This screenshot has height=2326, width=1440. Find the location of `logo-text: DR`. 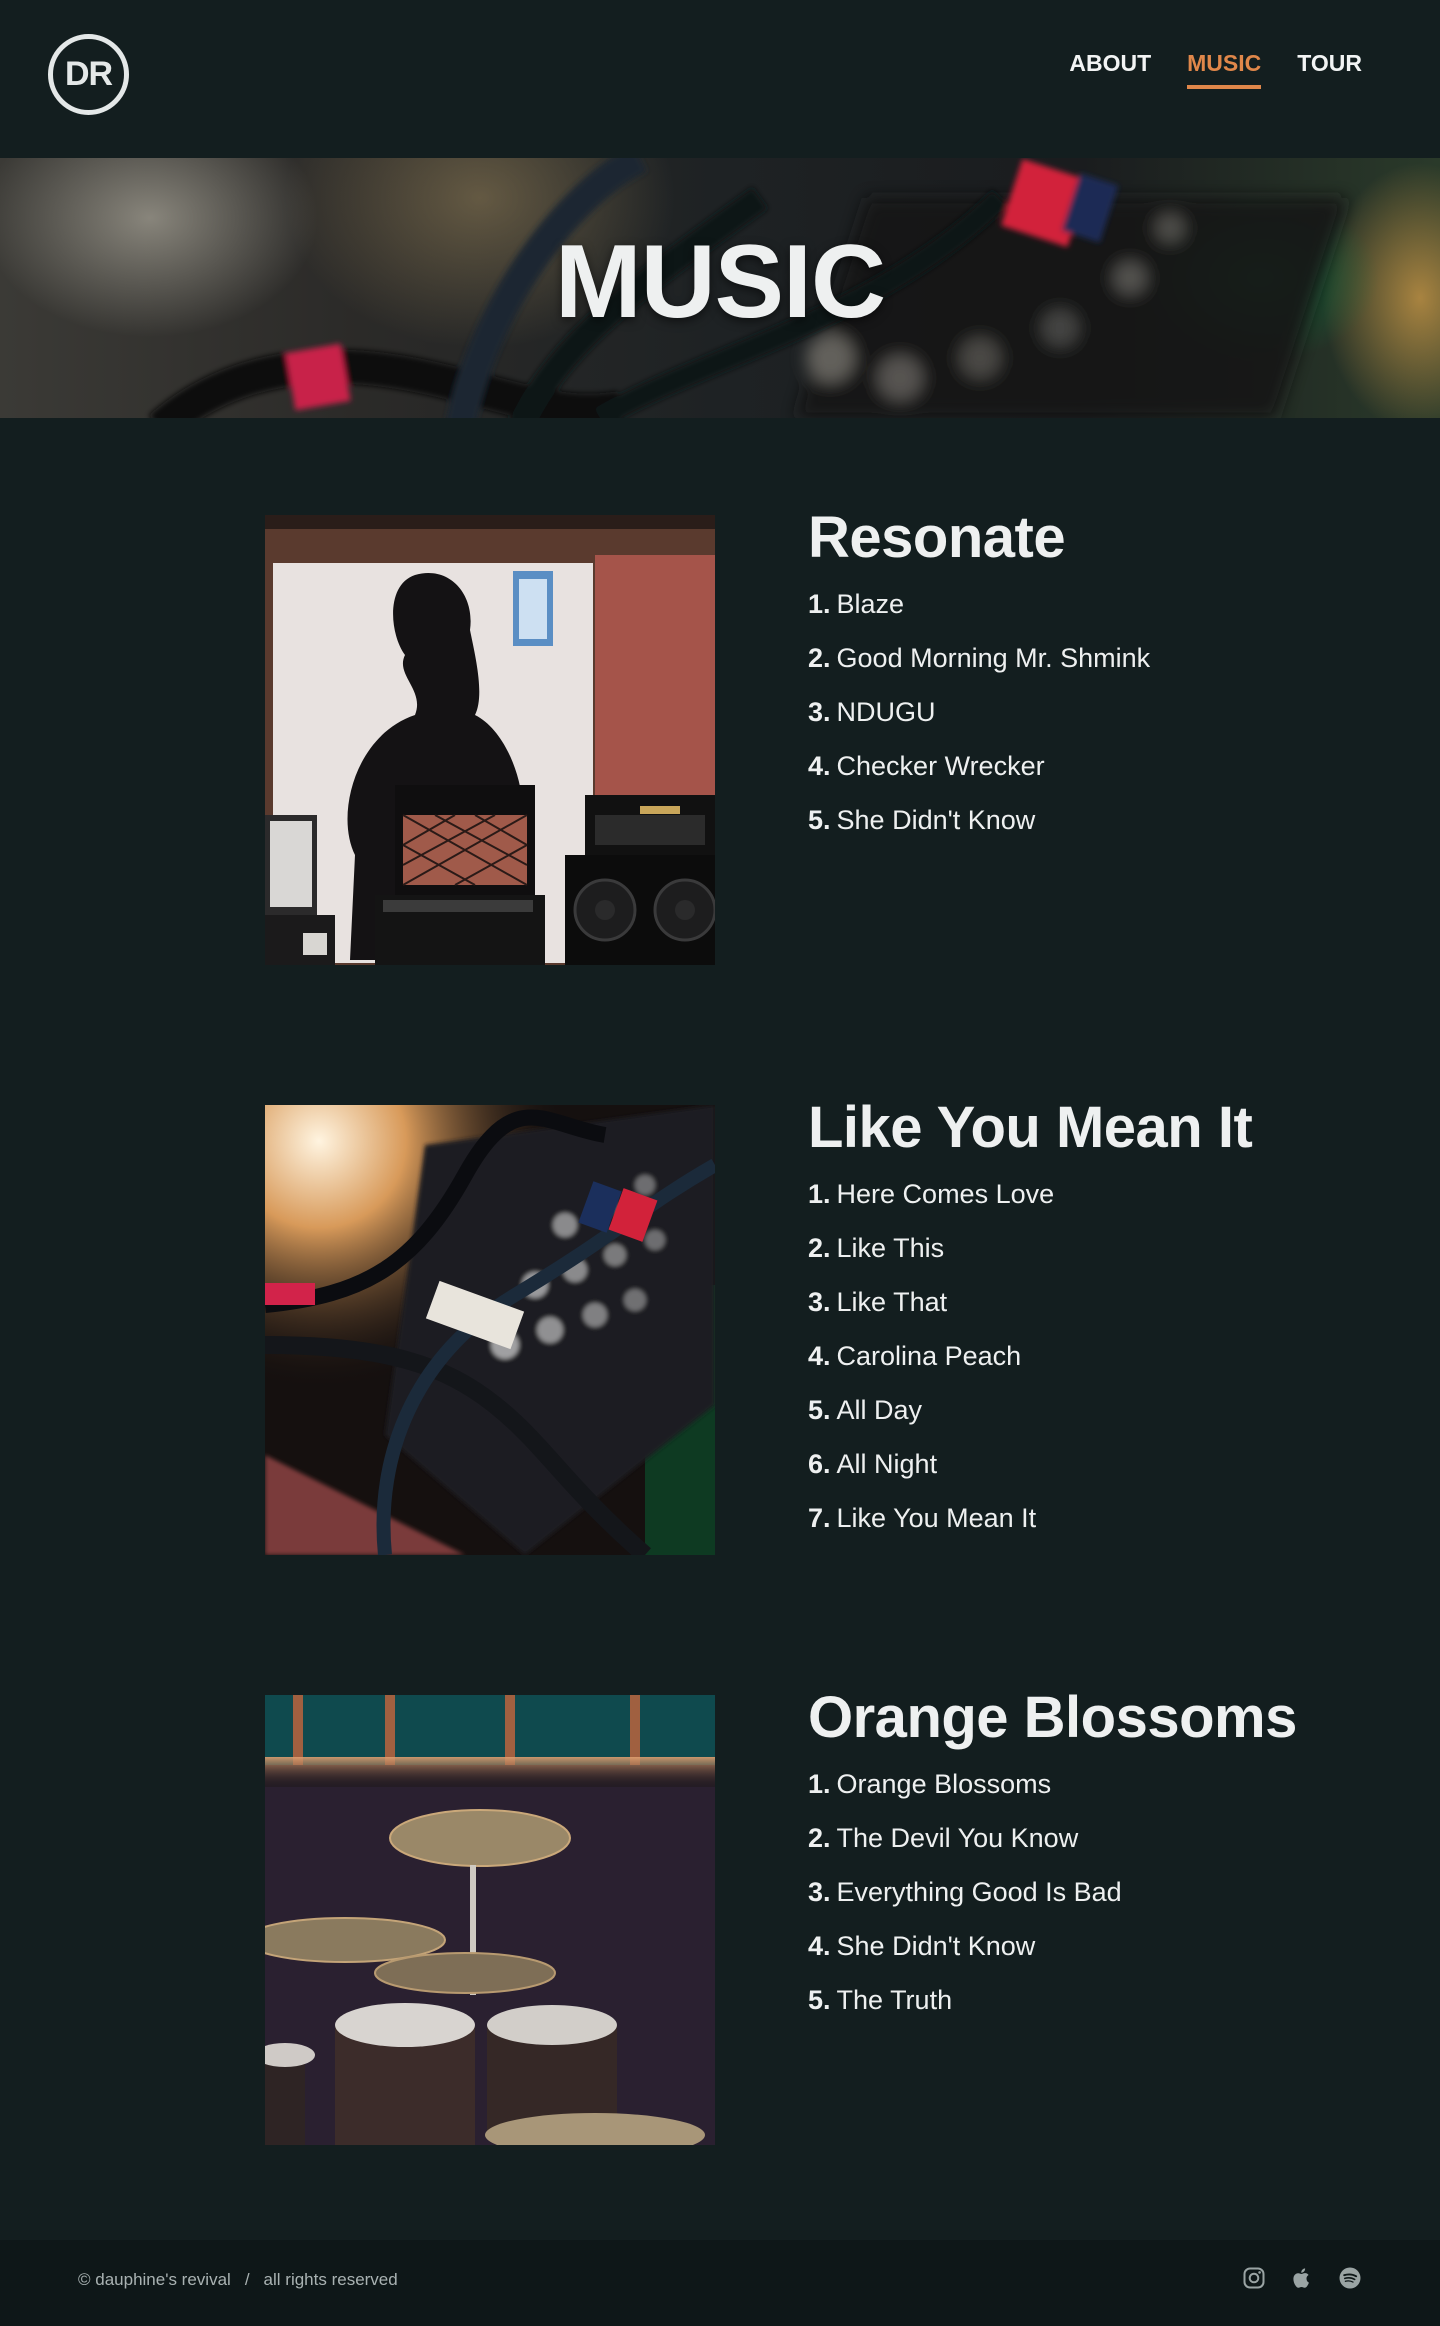

logo-text: DR is located at coordinates (88, 74).